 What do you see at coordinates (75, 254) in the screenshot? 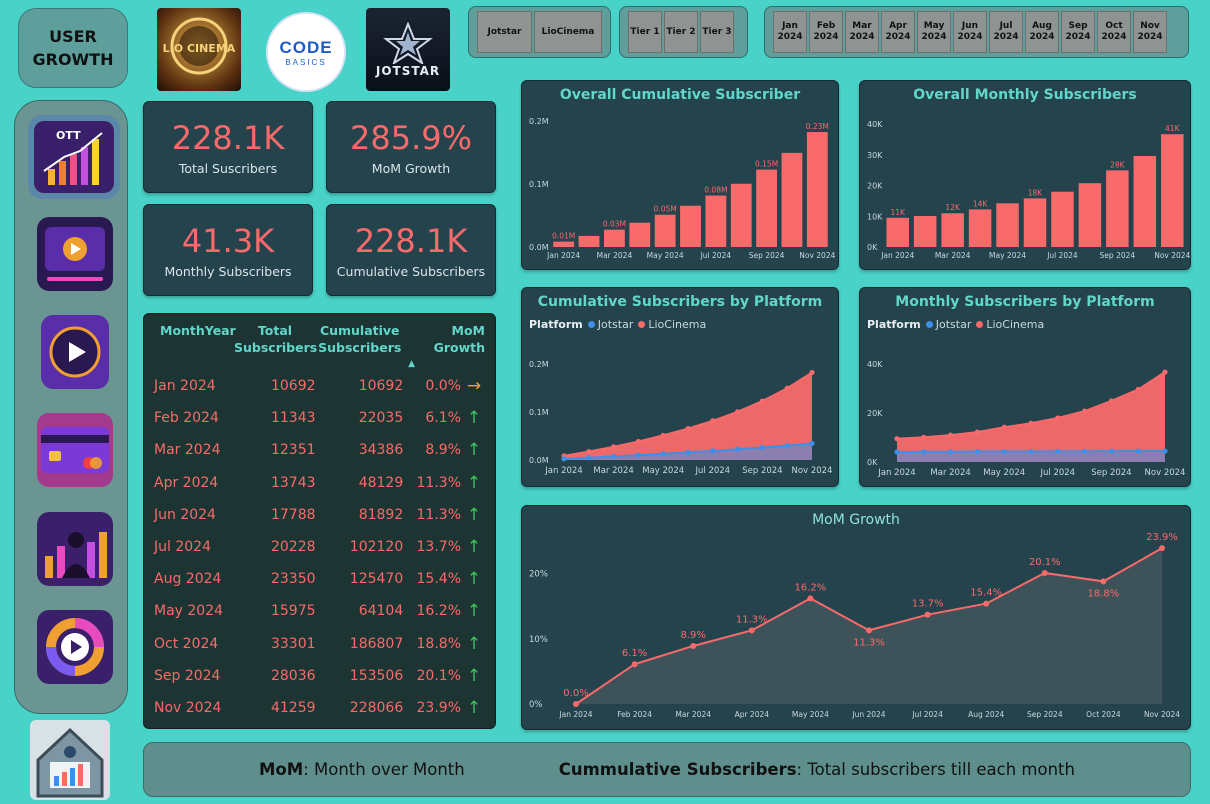
I see `nav-item-media-player` at bounding box center [75, 254].